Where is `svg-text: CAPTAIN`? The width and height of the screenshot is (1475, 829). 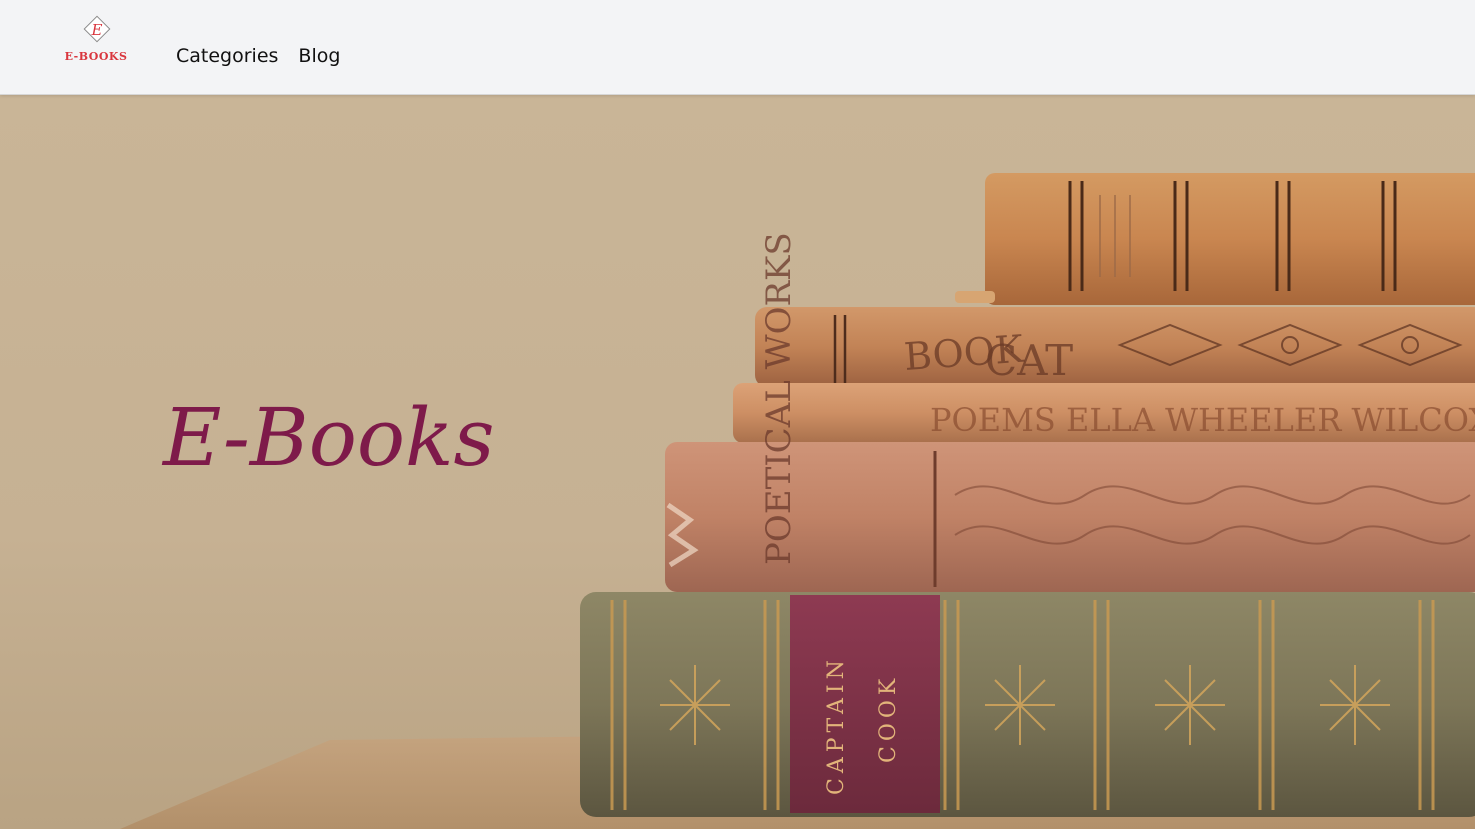 svg-text: CAPTAIN is located at coordinates (836, 725).